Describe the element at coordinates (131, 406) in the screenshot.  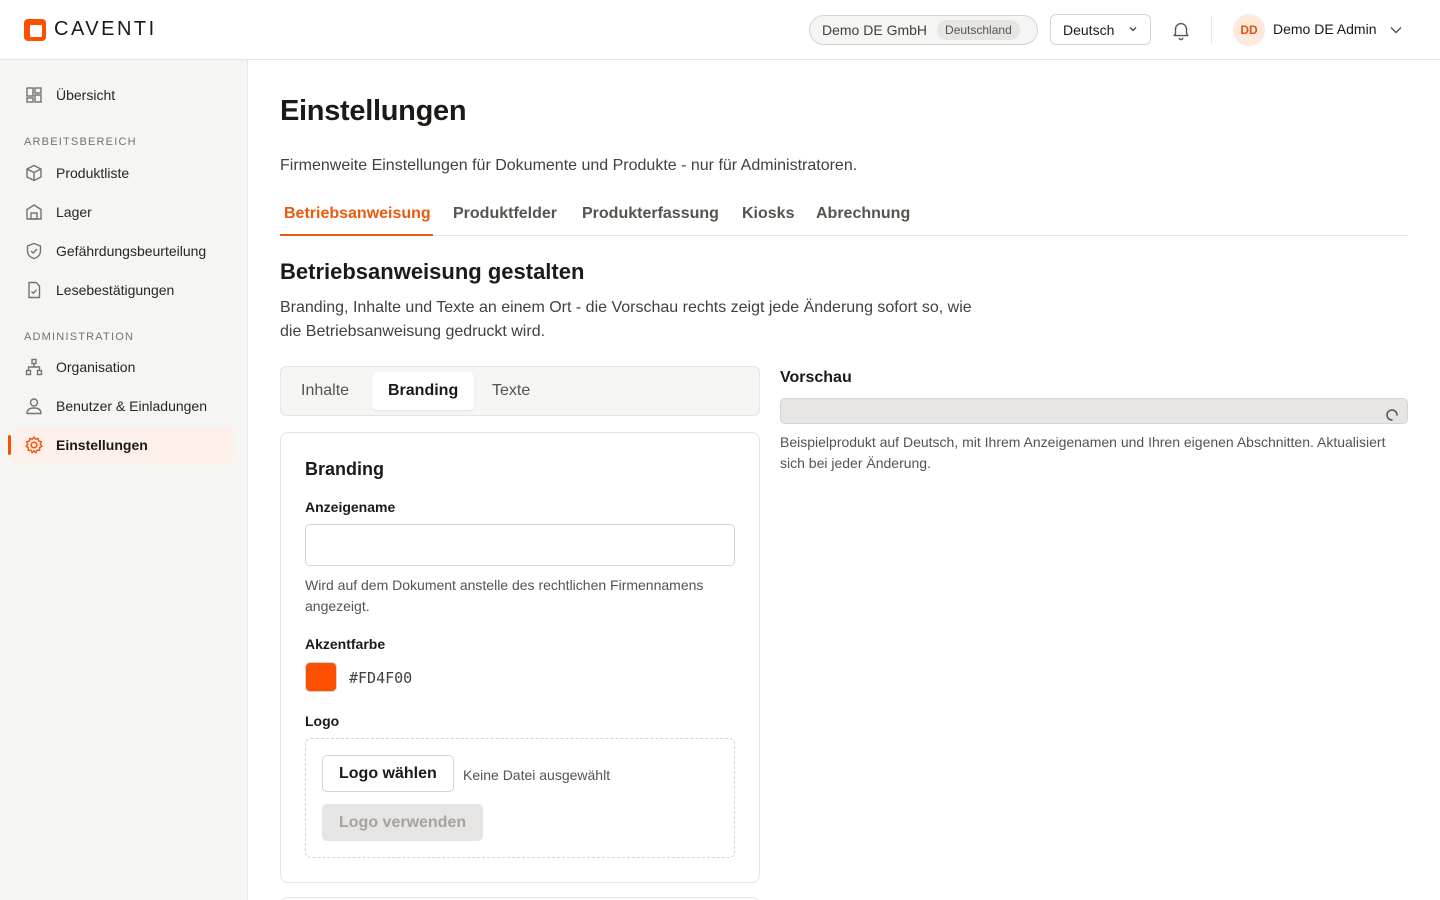
I see `sidebar-item-label: Benutzer & Einladungen` at that location.